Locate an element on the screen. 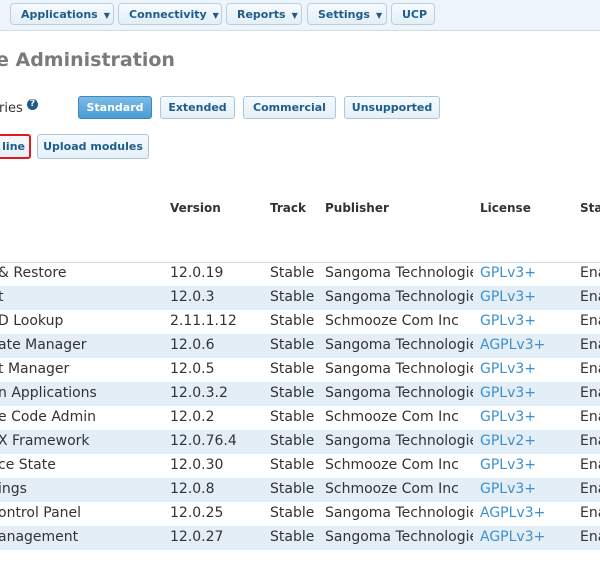 This screenshot has height=572, width=600. nav-applications: Applications ▼ is located at coordinates (62, 14).